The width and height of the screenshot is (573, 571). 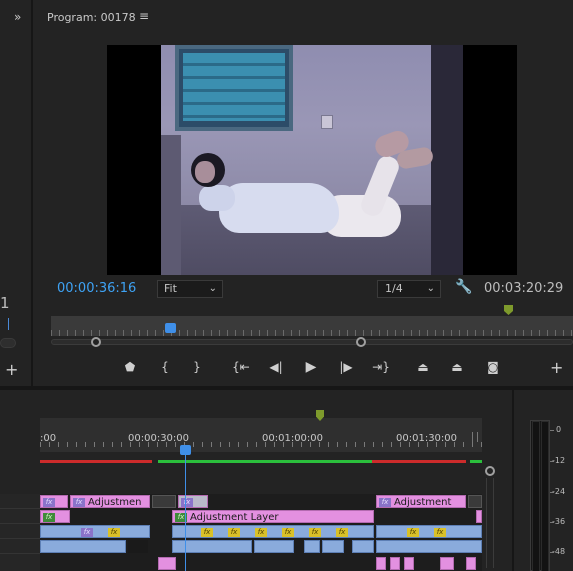 I want to click on frame-shadow, so click(x=171, y=205).